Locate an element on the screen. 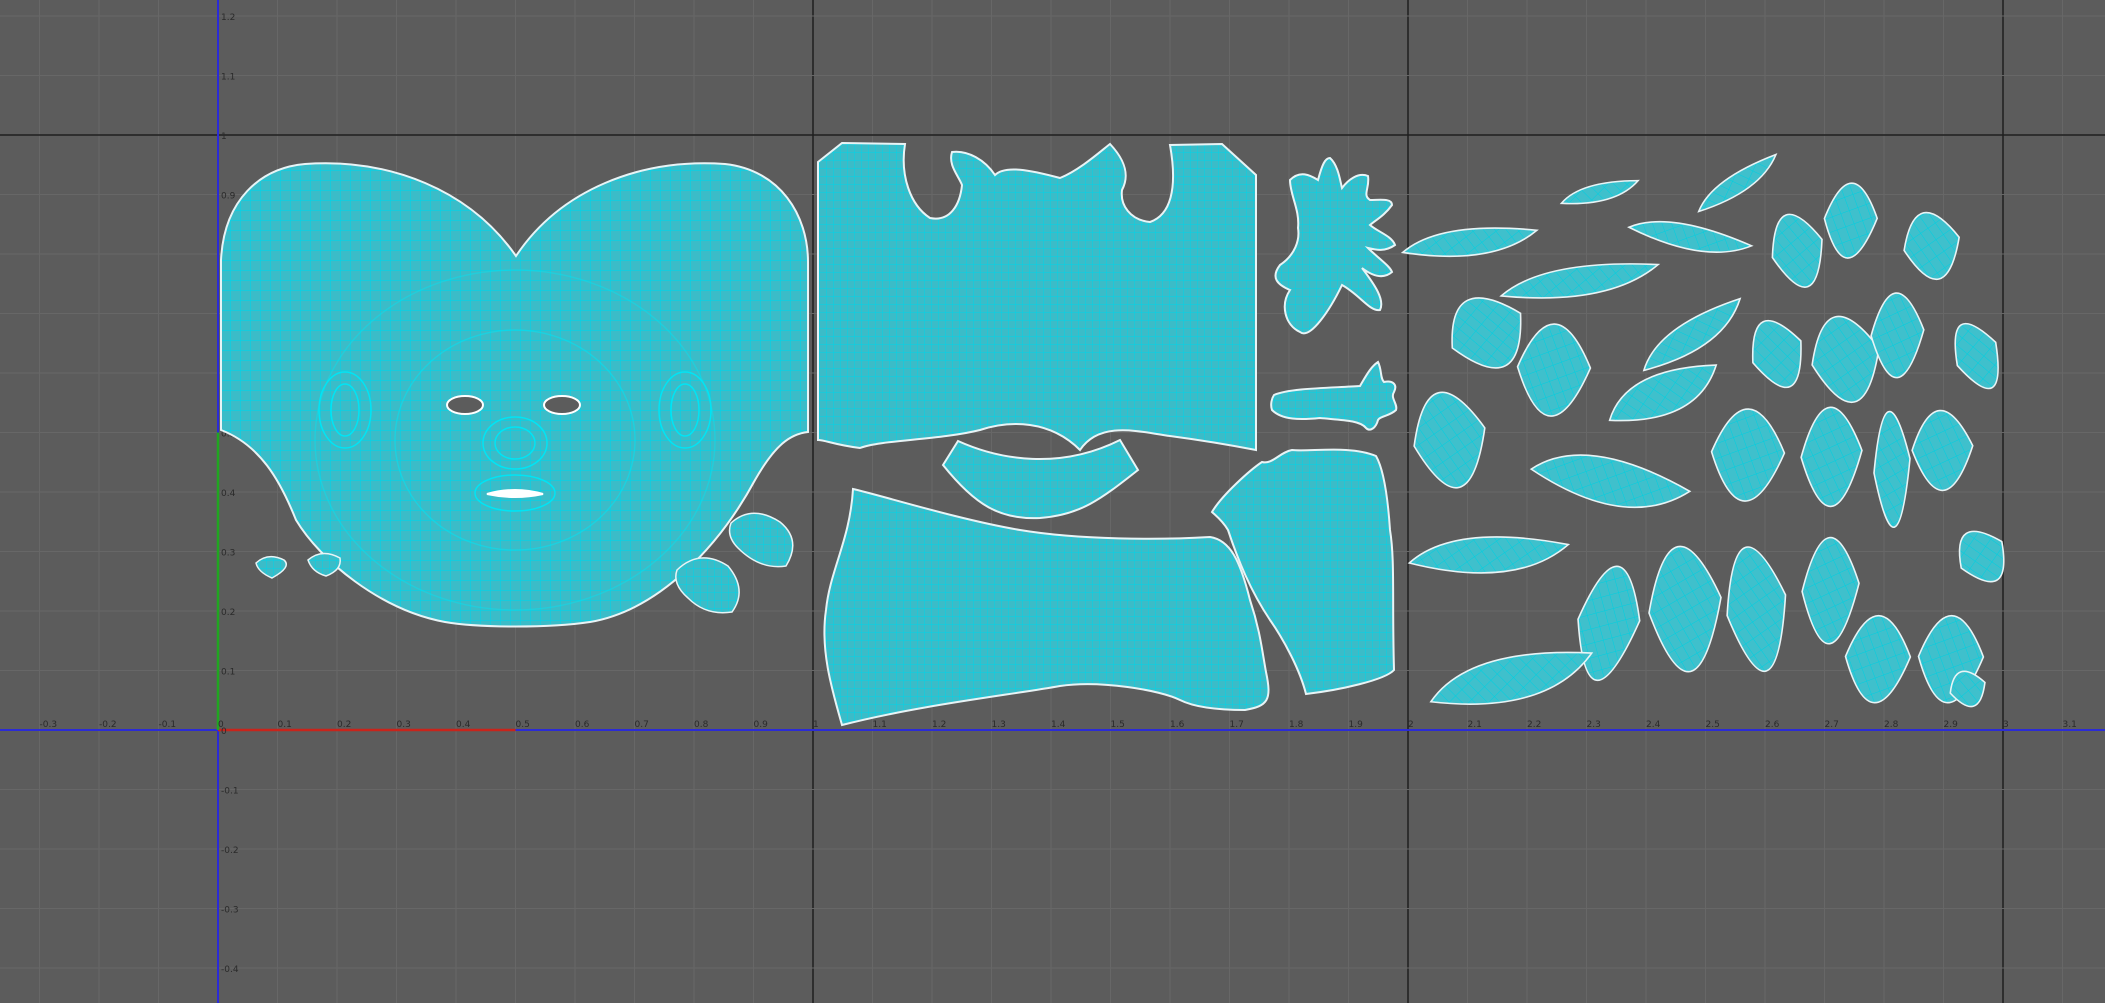  u-tick-label: 0.8 is located at coordinates (701, 725).